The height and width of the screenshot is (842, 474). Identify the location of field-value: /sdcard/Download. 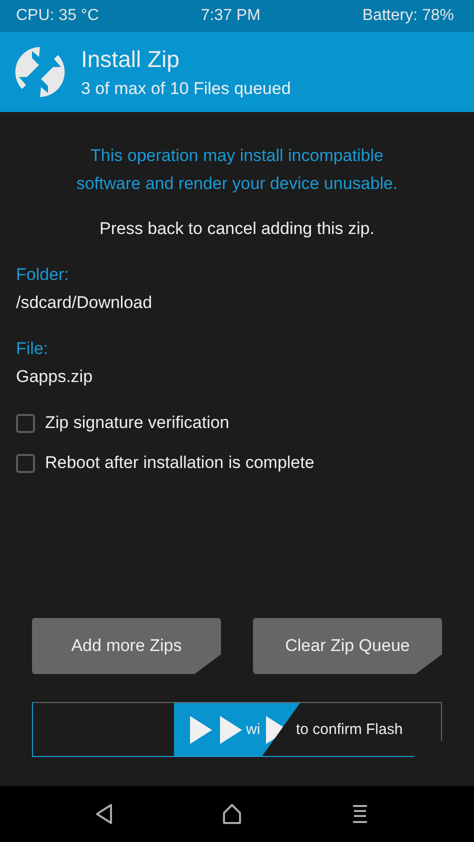
(84, 303).